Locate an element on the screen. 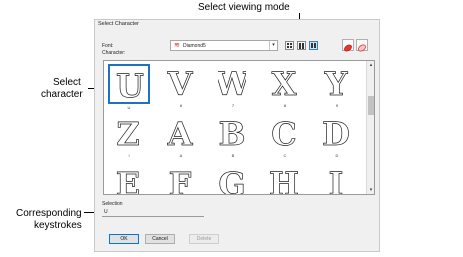 Image resolution: width=463 pixels, height=257 pixels. character-glyph: Y is located at coordinates (336, 83).